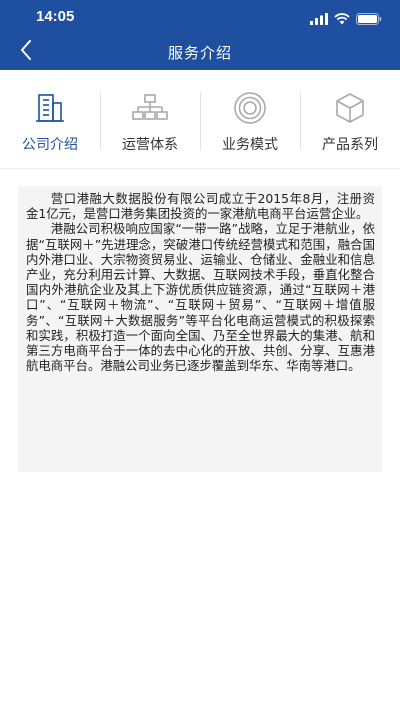  I want to click on tab-business-model: 业务模式, so click(250, 122).